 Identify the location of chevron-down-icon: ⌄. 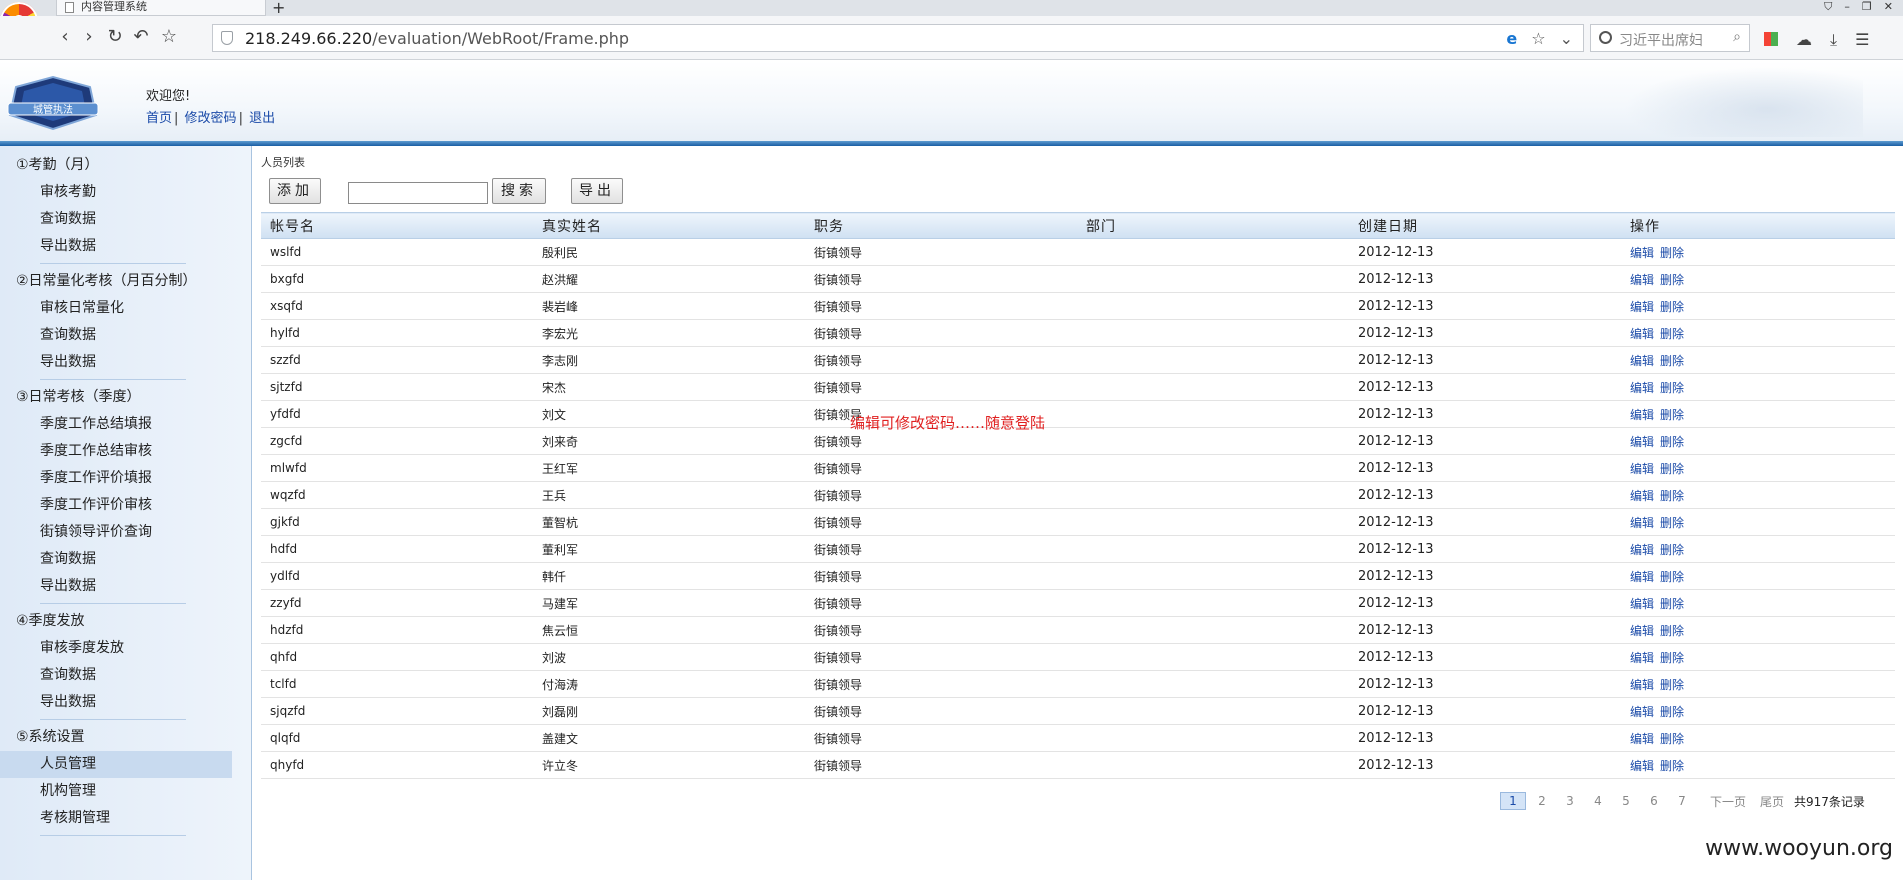
(1566, 38).